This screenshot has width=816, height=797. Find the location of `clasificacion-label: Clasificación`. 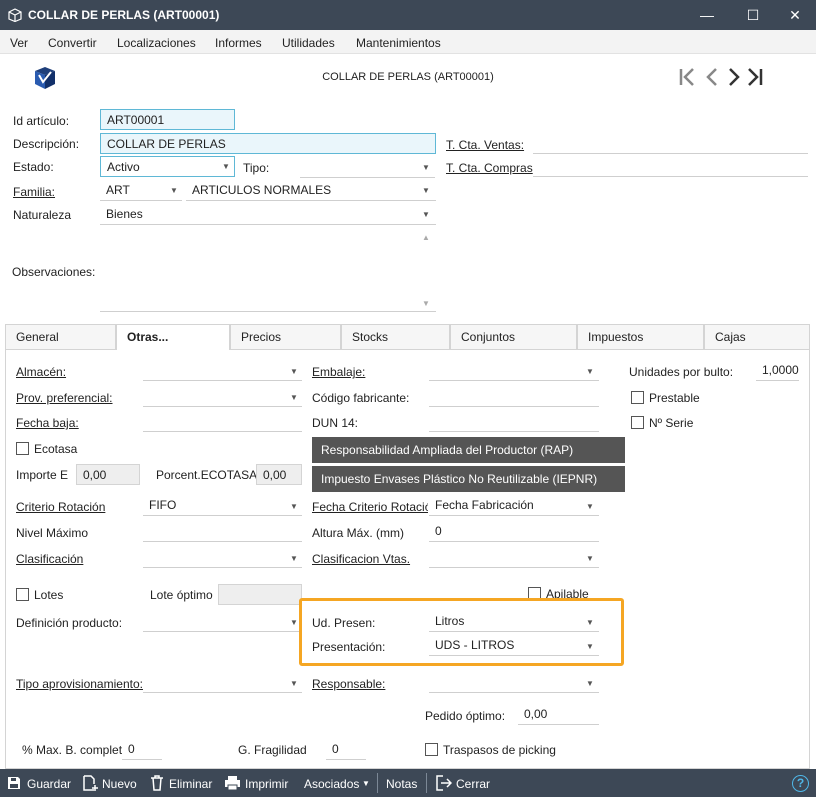

clasificacion-label: Clasificación is located at coordinates (49, 559).